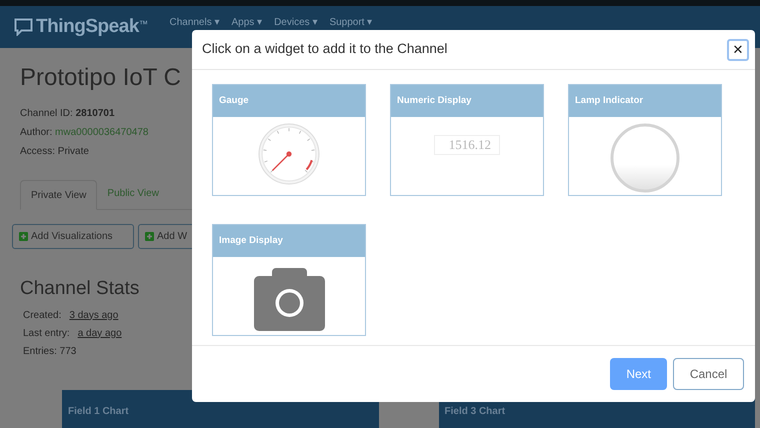  What do you see at coordinates (70, 315) in the screenshot?
I see `created-stat: Created: 3 days ago` at bounding box center [70, 315].